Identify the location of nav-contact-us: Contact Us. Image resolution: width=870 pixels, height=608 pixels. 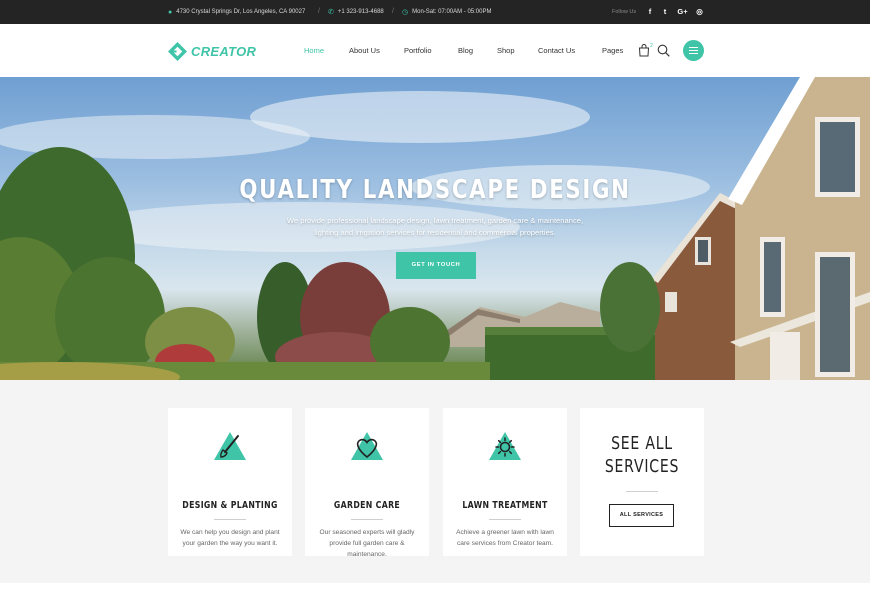
(556, 50).